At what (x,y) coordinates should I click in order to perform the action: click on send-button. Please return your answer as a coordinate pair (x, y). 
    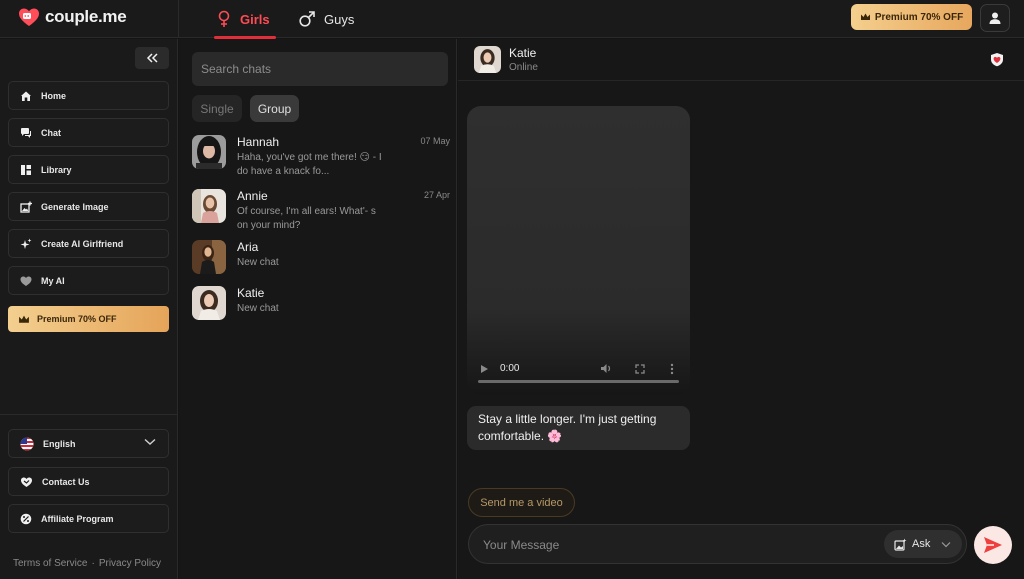
    Looking at the image, I should click on (993, 545).